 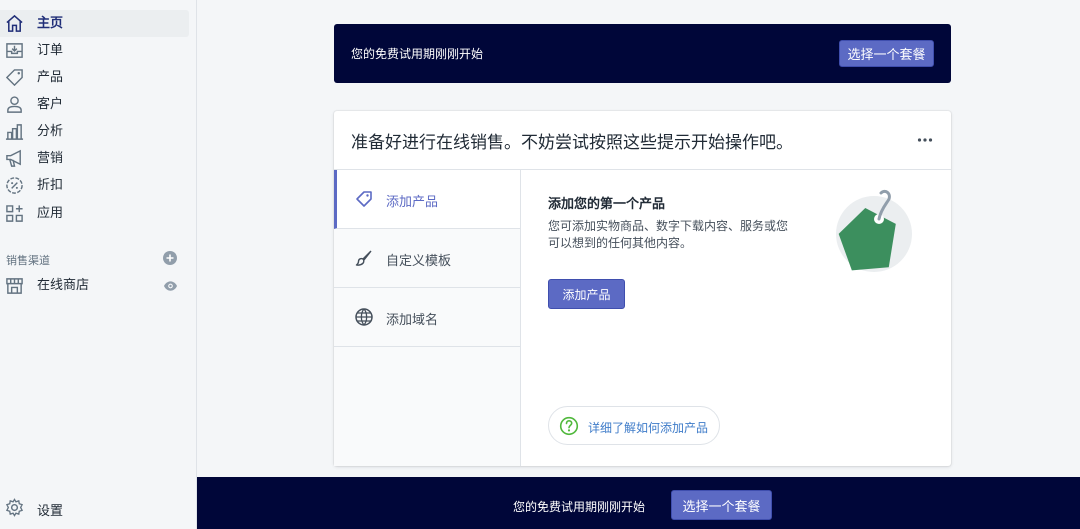 What do you see at coordinates (50, 77) in the screenshot?
I see `sidebar-item-label: 产品` at bounding box center [50, 77].